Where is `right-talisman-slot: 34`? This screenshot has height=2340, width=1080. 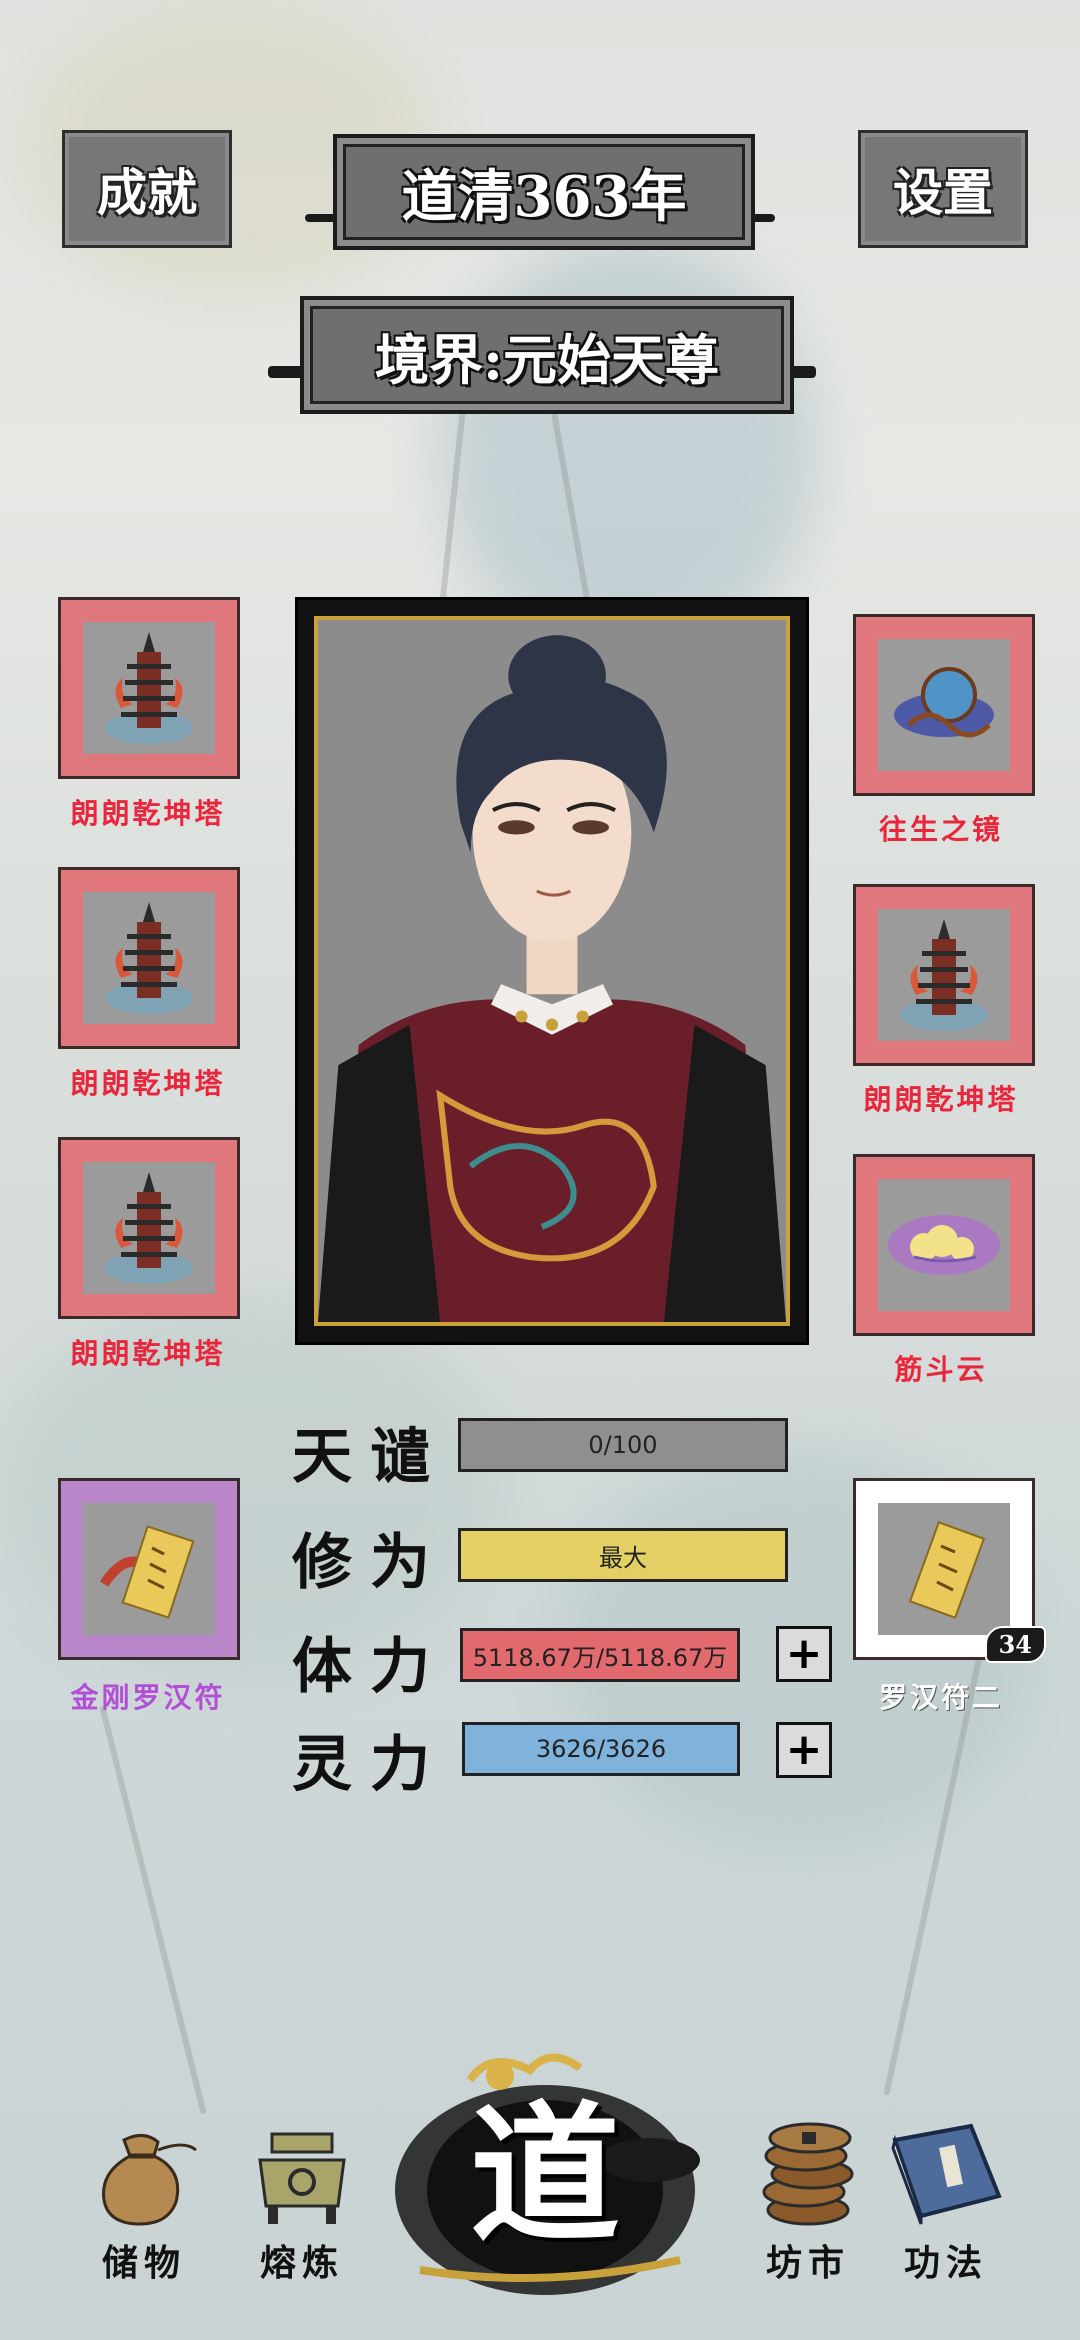
right-talisman-slot: 34 is located at coordinates (949, 1570).